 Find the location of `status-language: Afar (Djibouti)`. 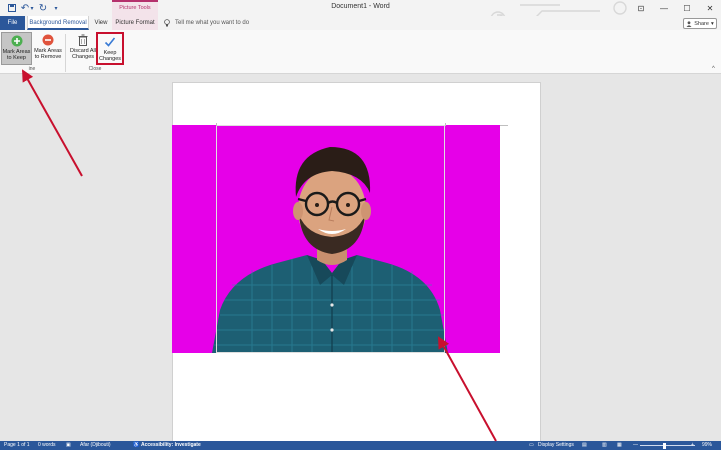

status-language: Afar (Djibouti) is located at coordinates (95, 445).